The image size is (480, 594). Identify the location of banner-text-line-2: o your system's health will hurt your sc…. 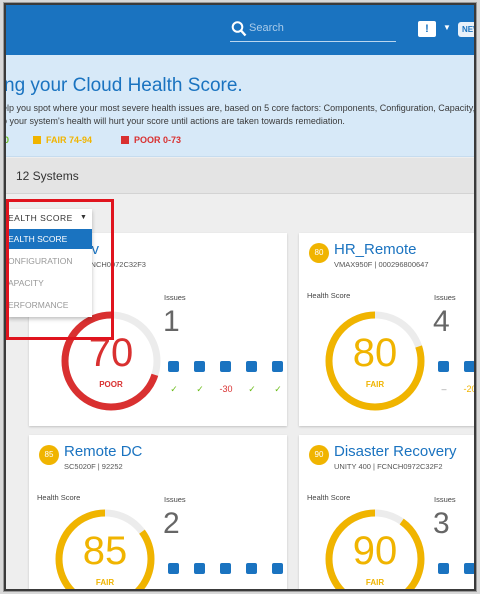
(174, 121).